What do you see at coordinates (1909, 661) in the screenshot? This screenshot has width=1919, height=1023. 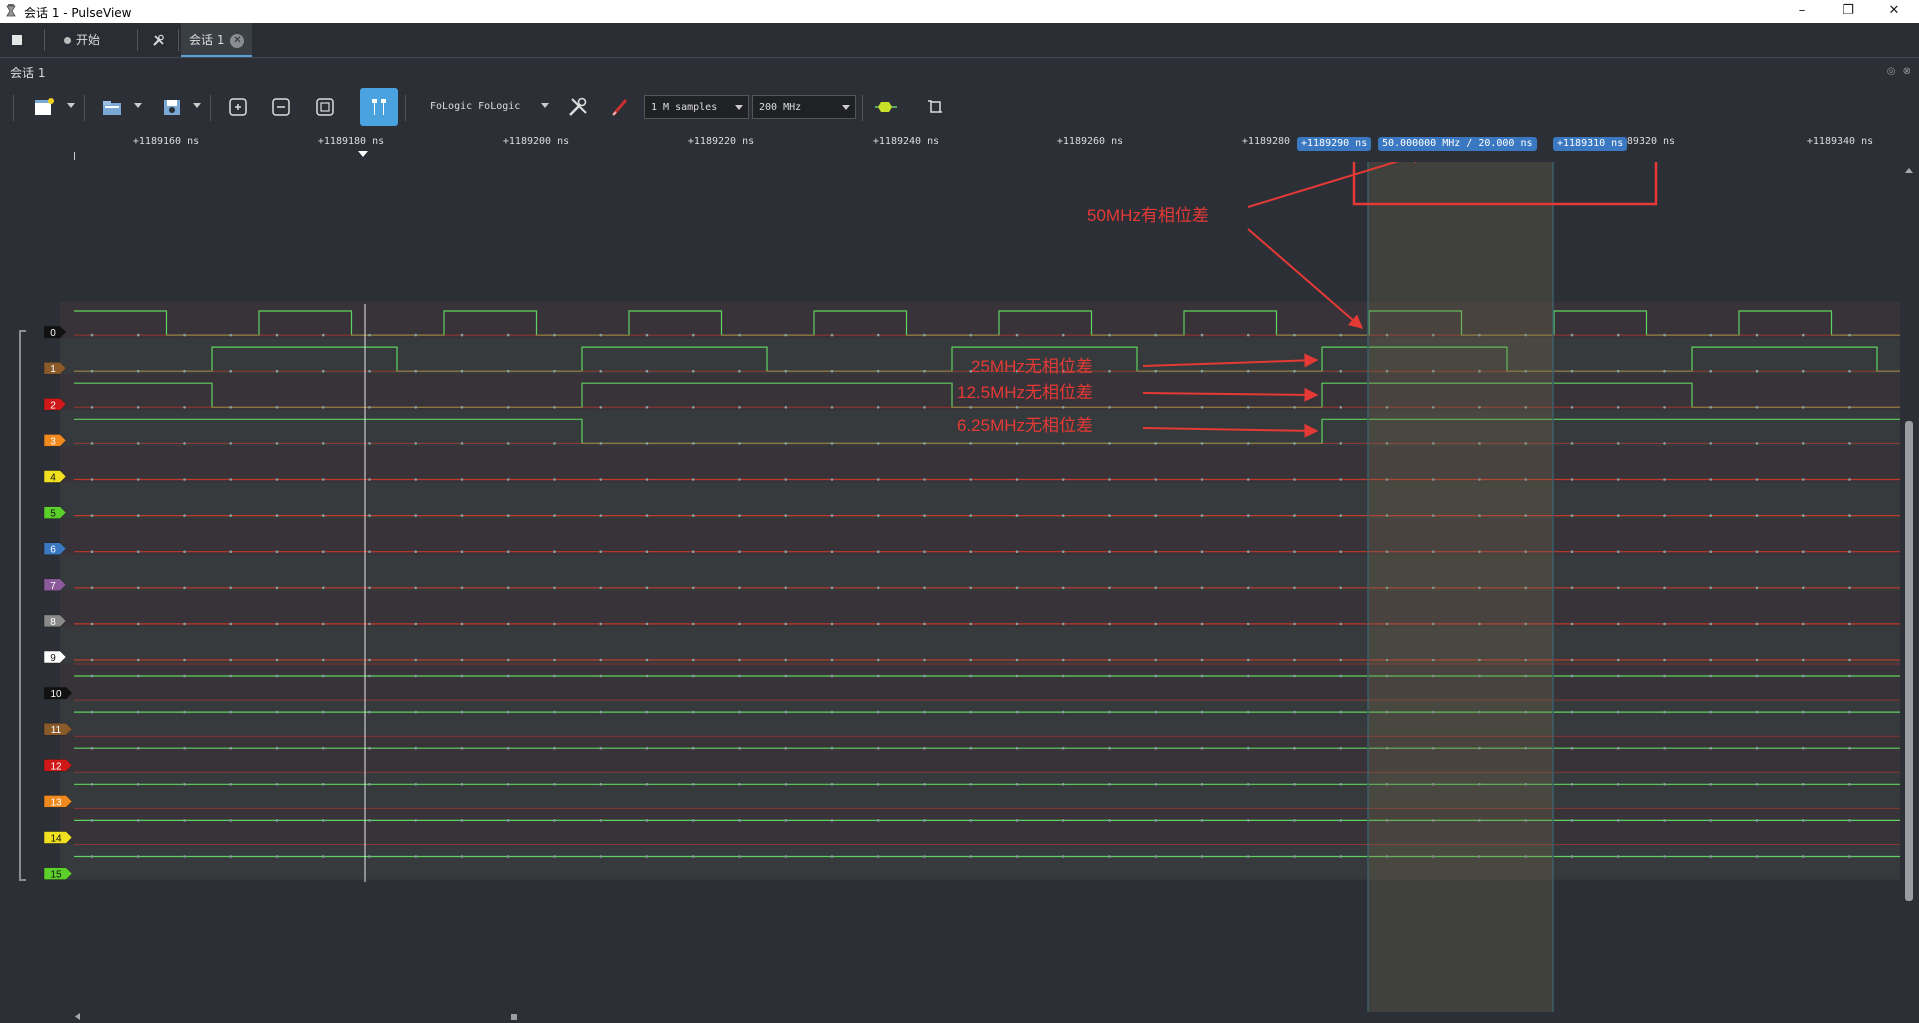 I see `vertical-scroll-thumb` at bounding box center [1909, 661].